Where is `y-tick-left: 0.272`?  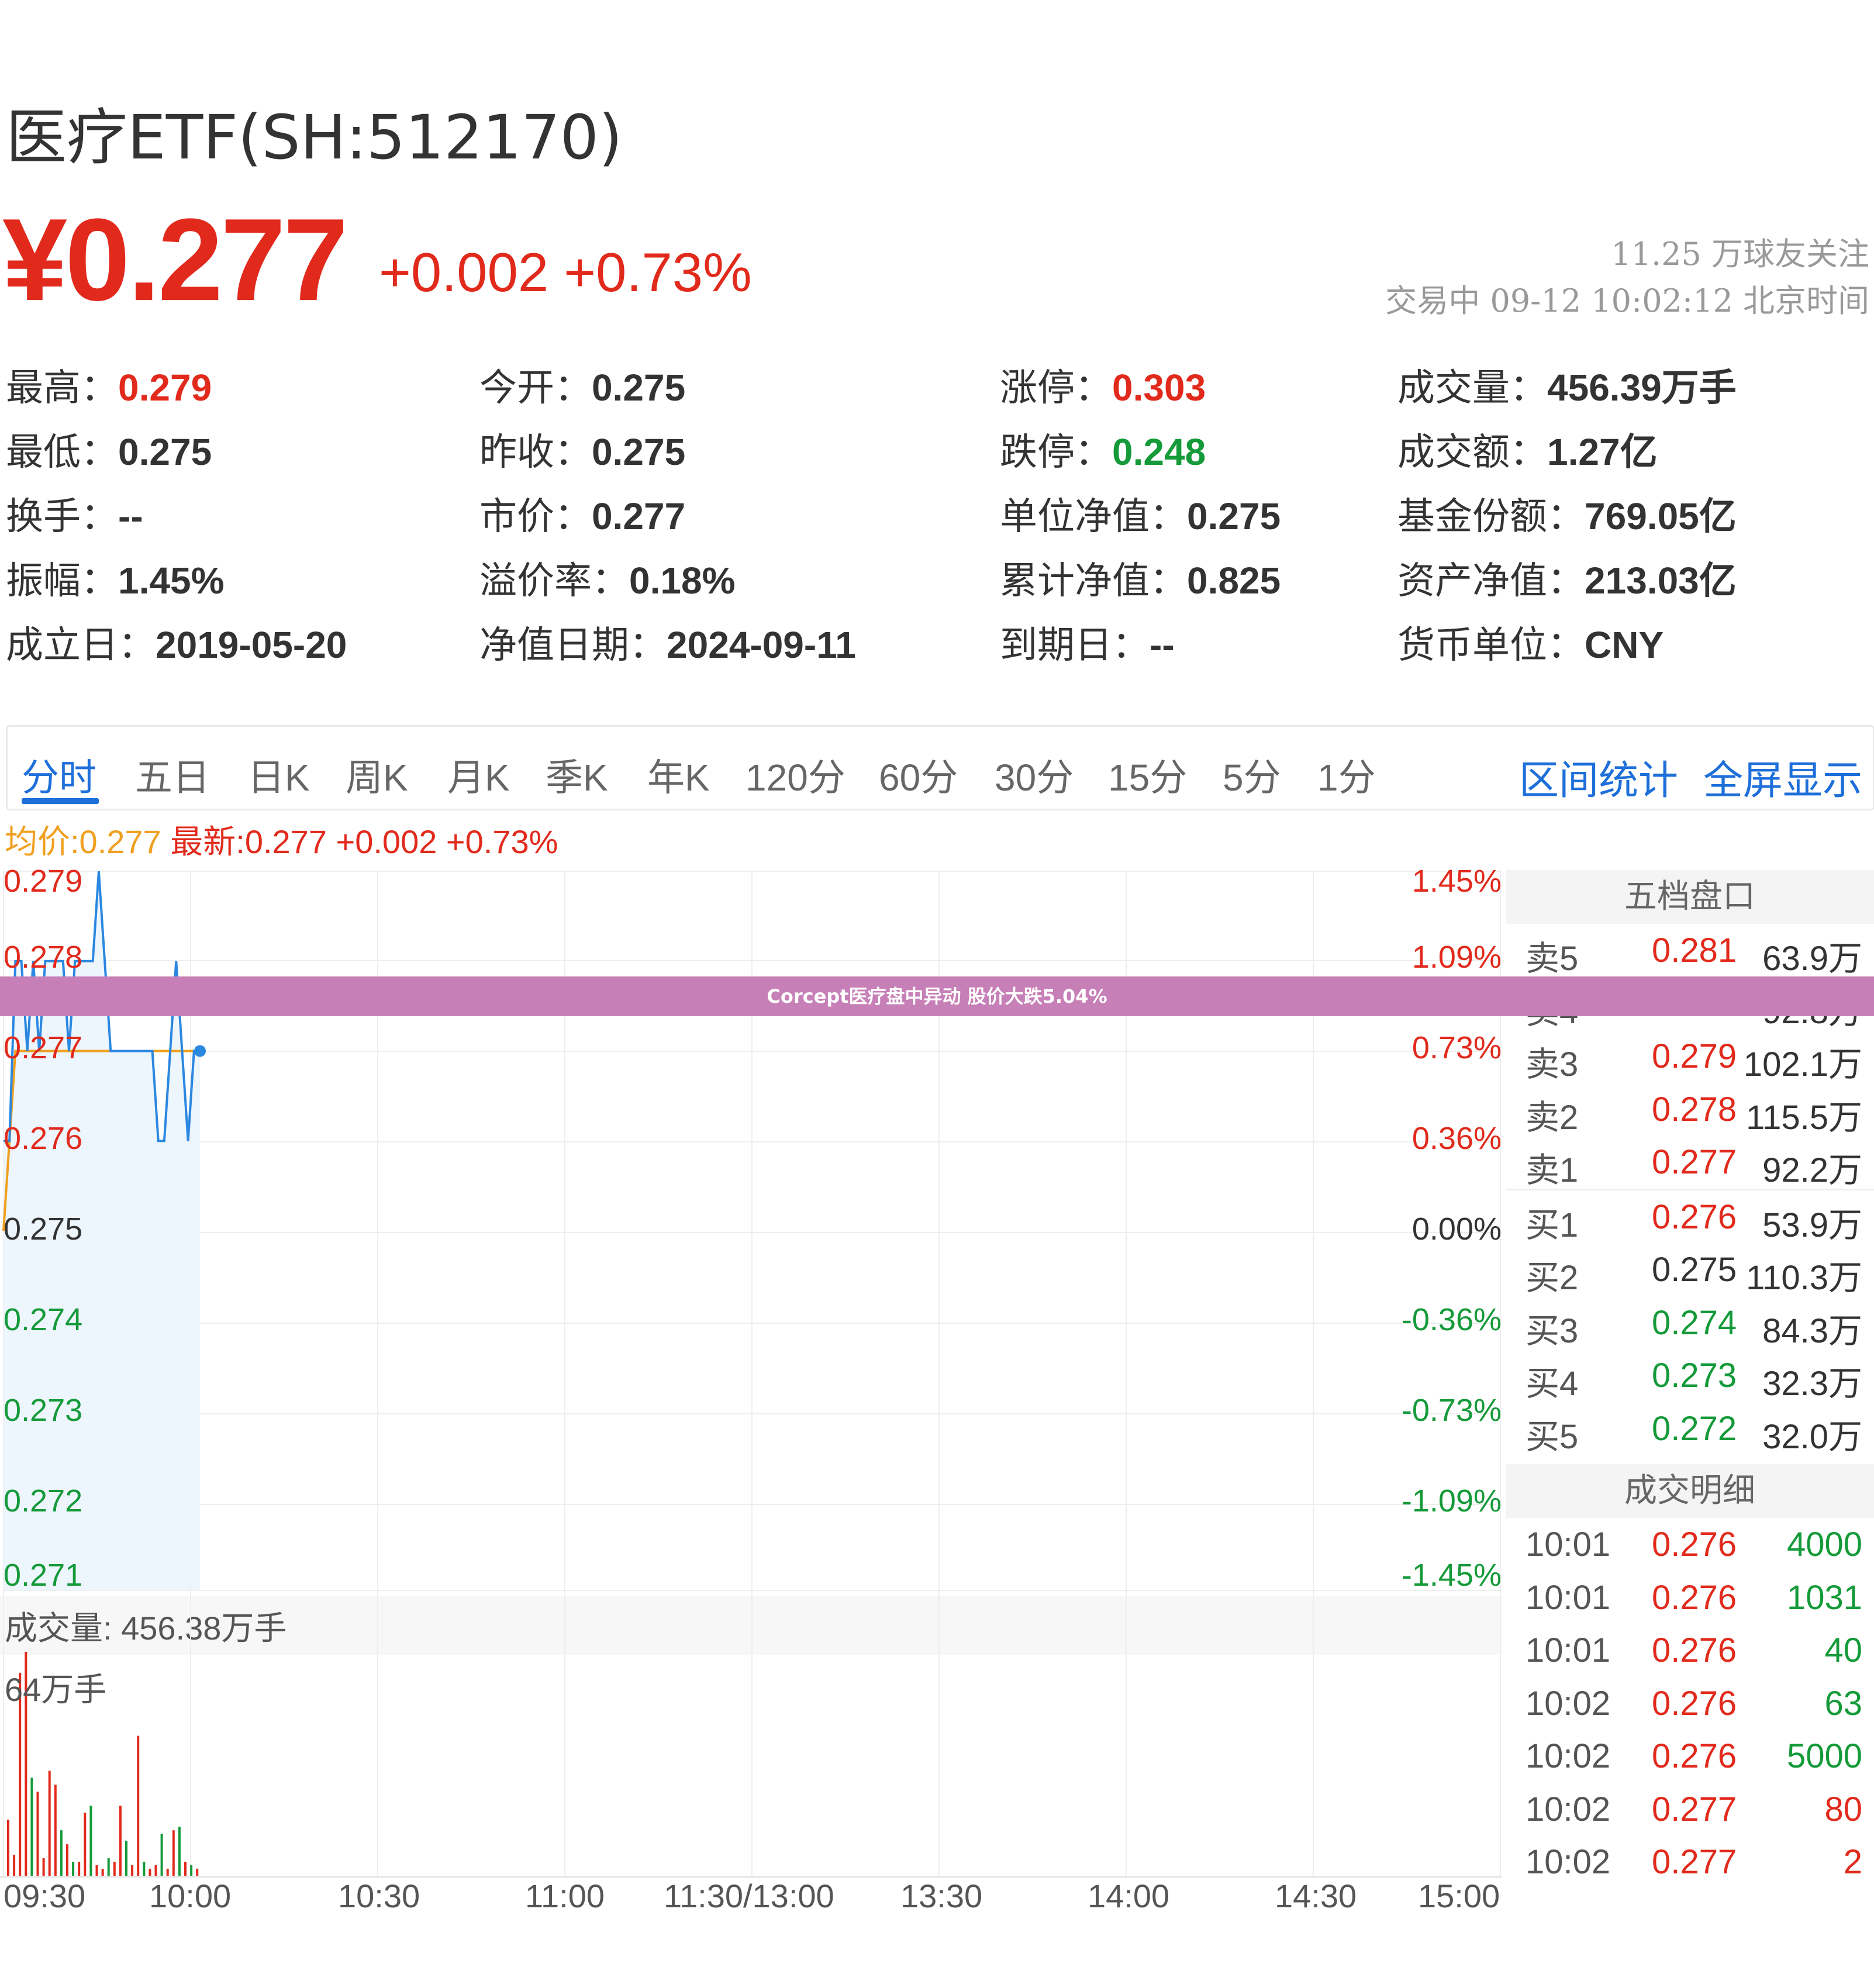 y-tick-left: 0.272 is located at coordinates (43, 1501).